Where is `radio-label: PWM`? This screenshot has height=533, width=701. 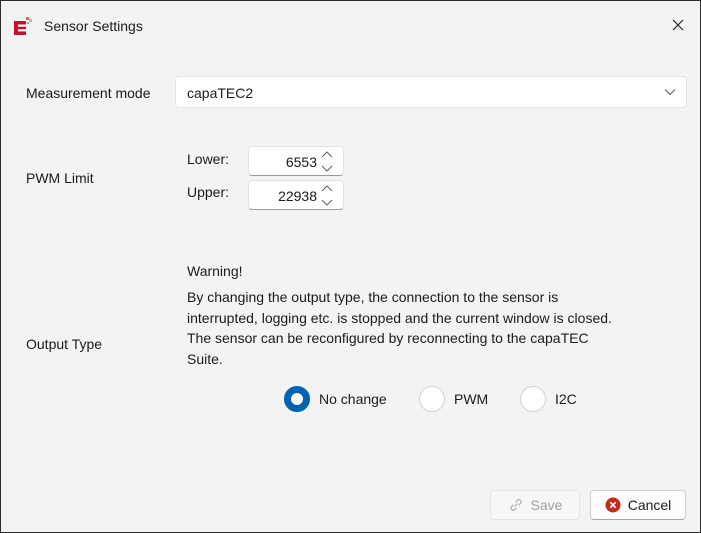
radio-label: PWM is located at coordinates (471, 399).